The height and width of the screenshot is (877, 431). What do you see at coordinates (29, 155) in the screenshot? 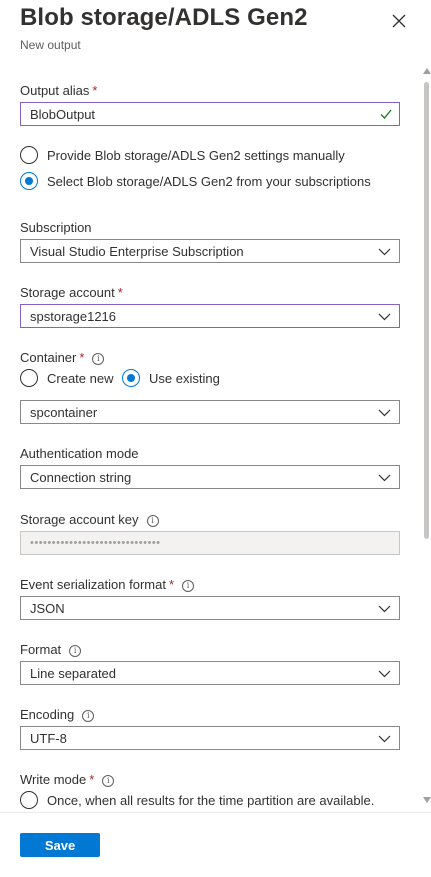
I see `radio-manual-settings` at bounding box center [29, 155].